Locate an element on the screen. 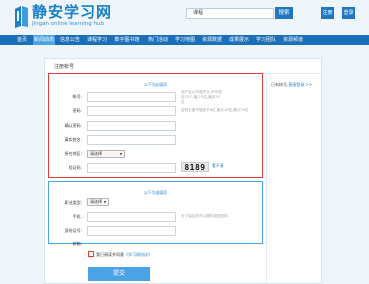 The height and width of the screenshot is (284, 369). captcha-refresh-link: 看不清 is located at coordinates (217, 165).